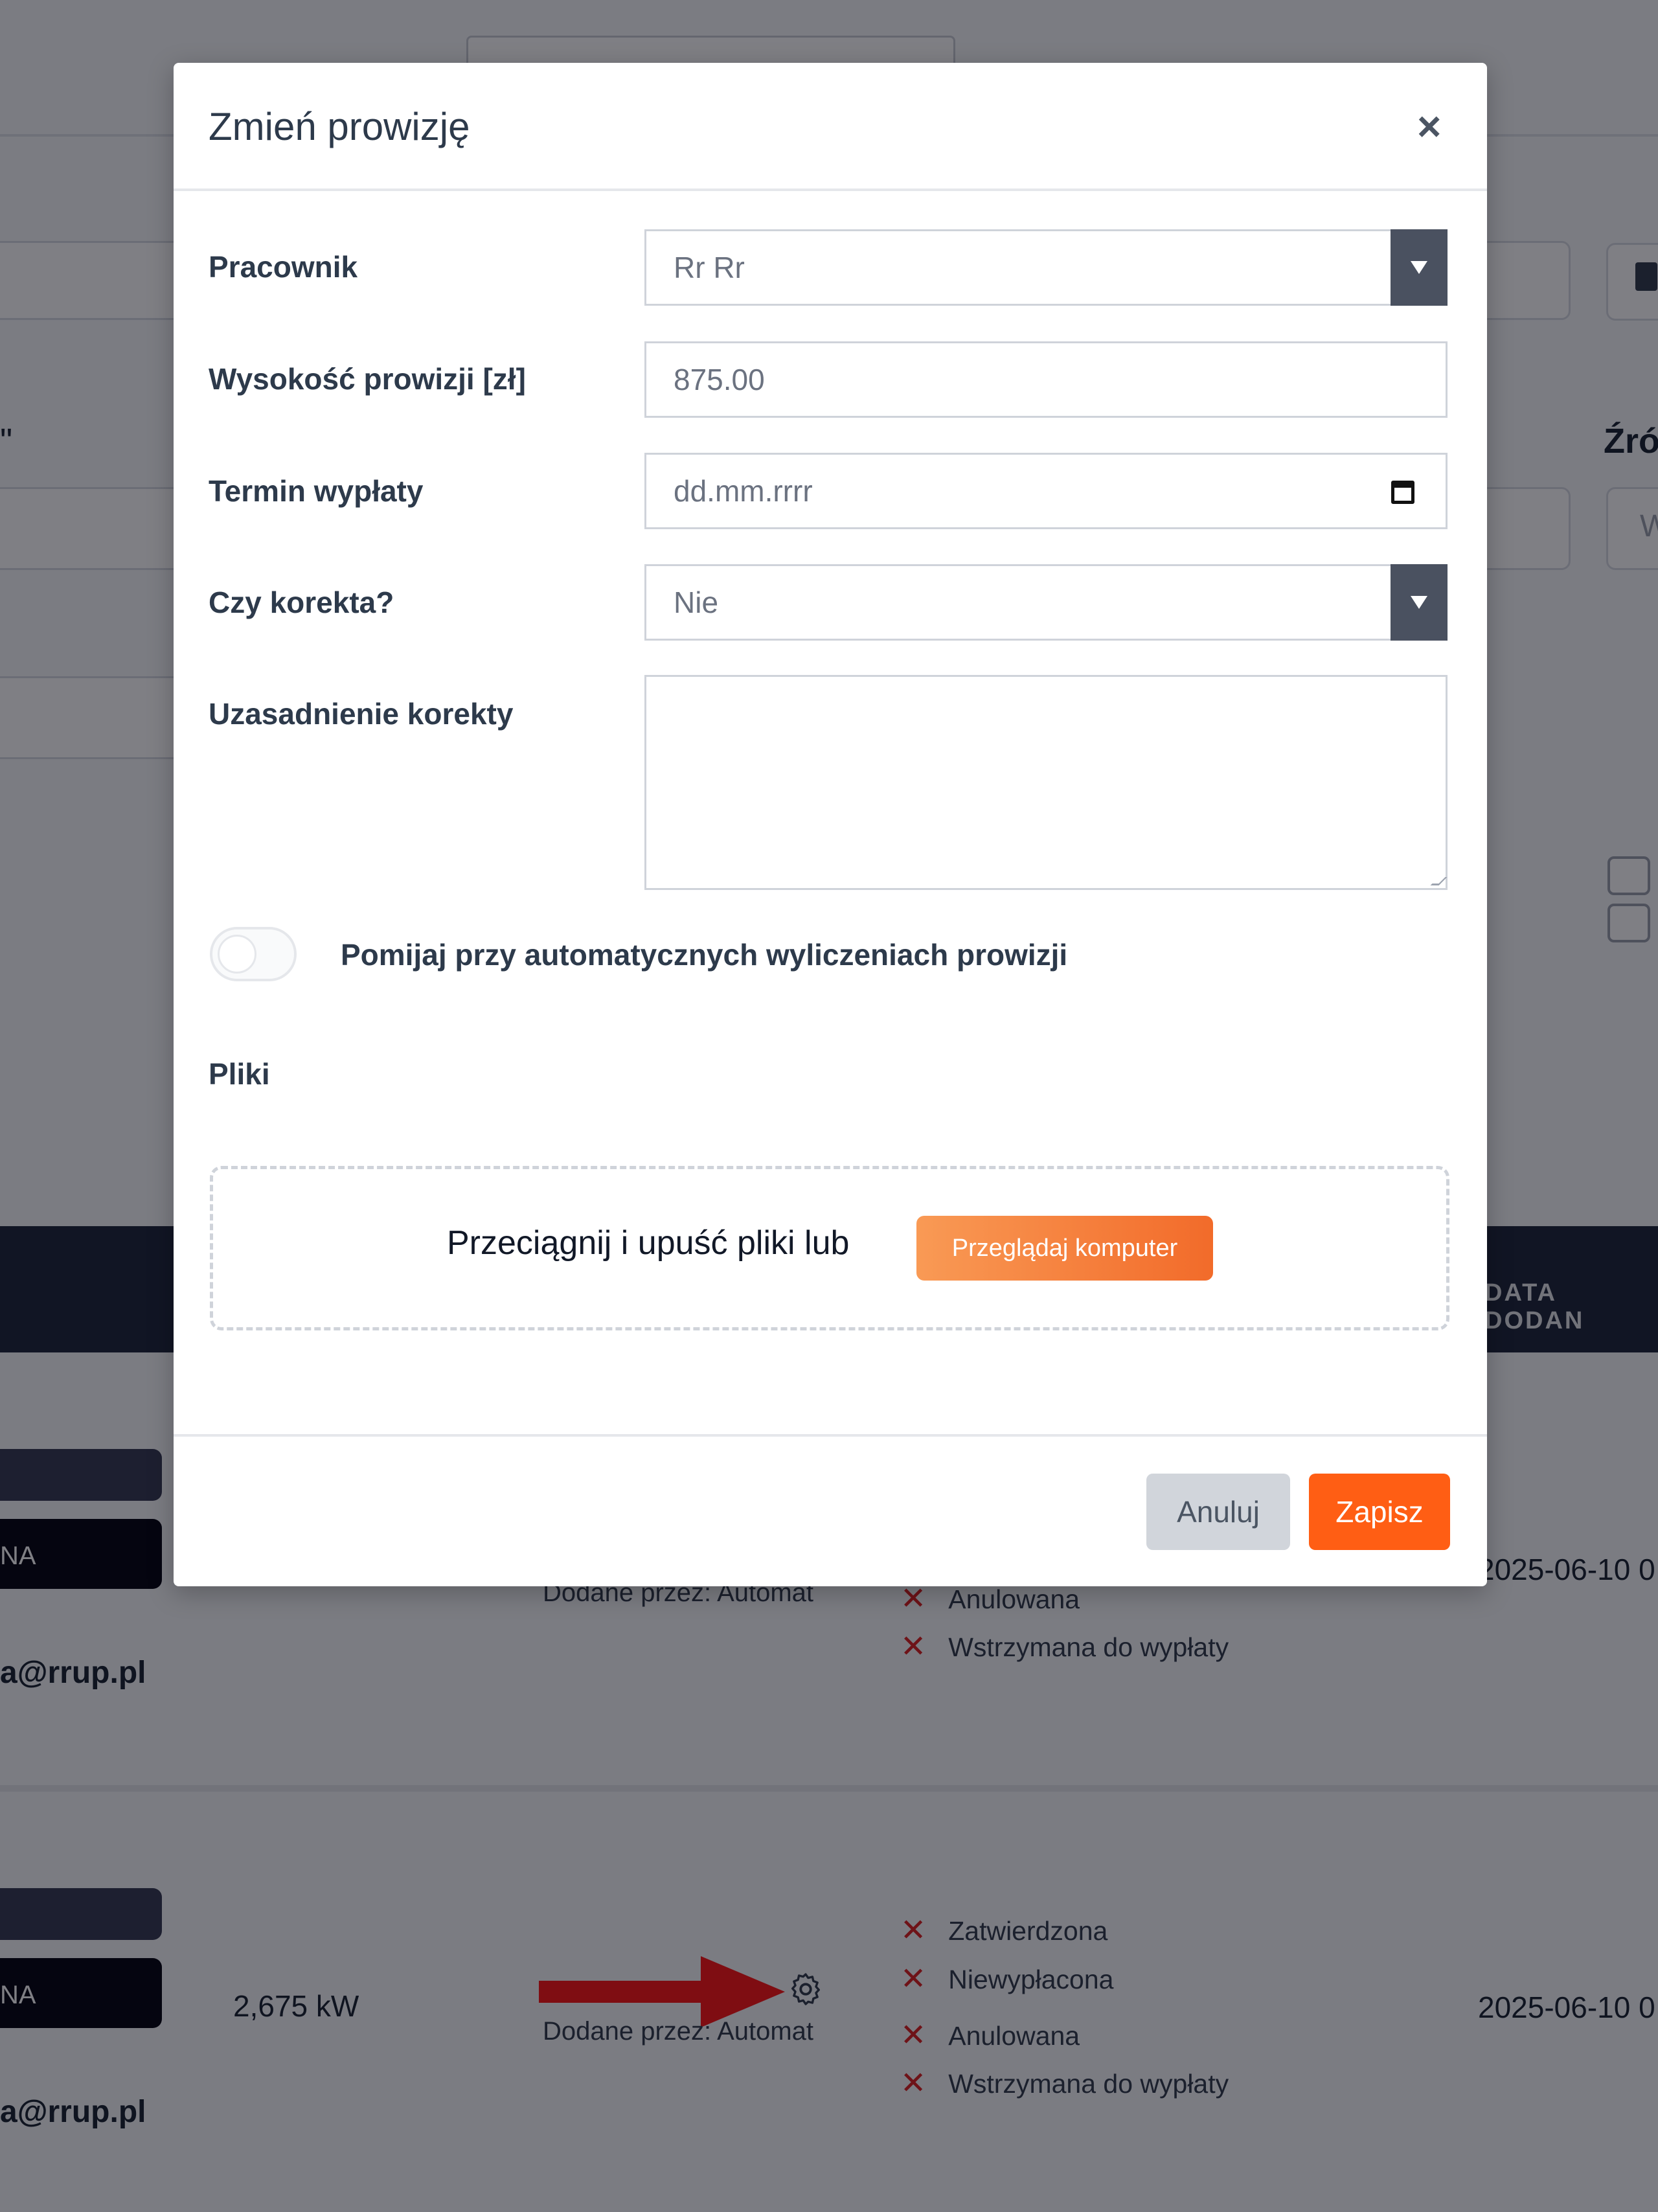  Describe the element at coordinates (648, 1243) in the screenshot. I see `dropzone-text: Przeciągnij i upuść pliki lub` at that location.